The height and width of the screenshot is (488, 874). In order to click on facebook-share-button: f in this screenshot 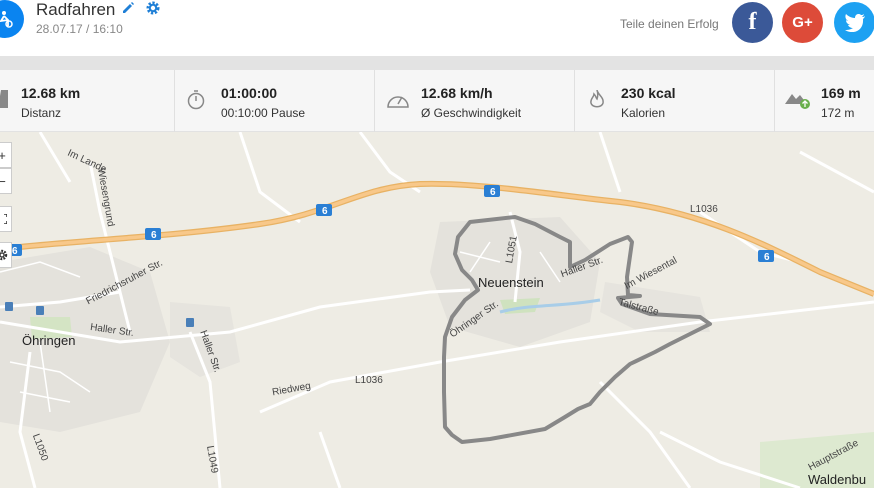, I will do `click(752, 22)`.